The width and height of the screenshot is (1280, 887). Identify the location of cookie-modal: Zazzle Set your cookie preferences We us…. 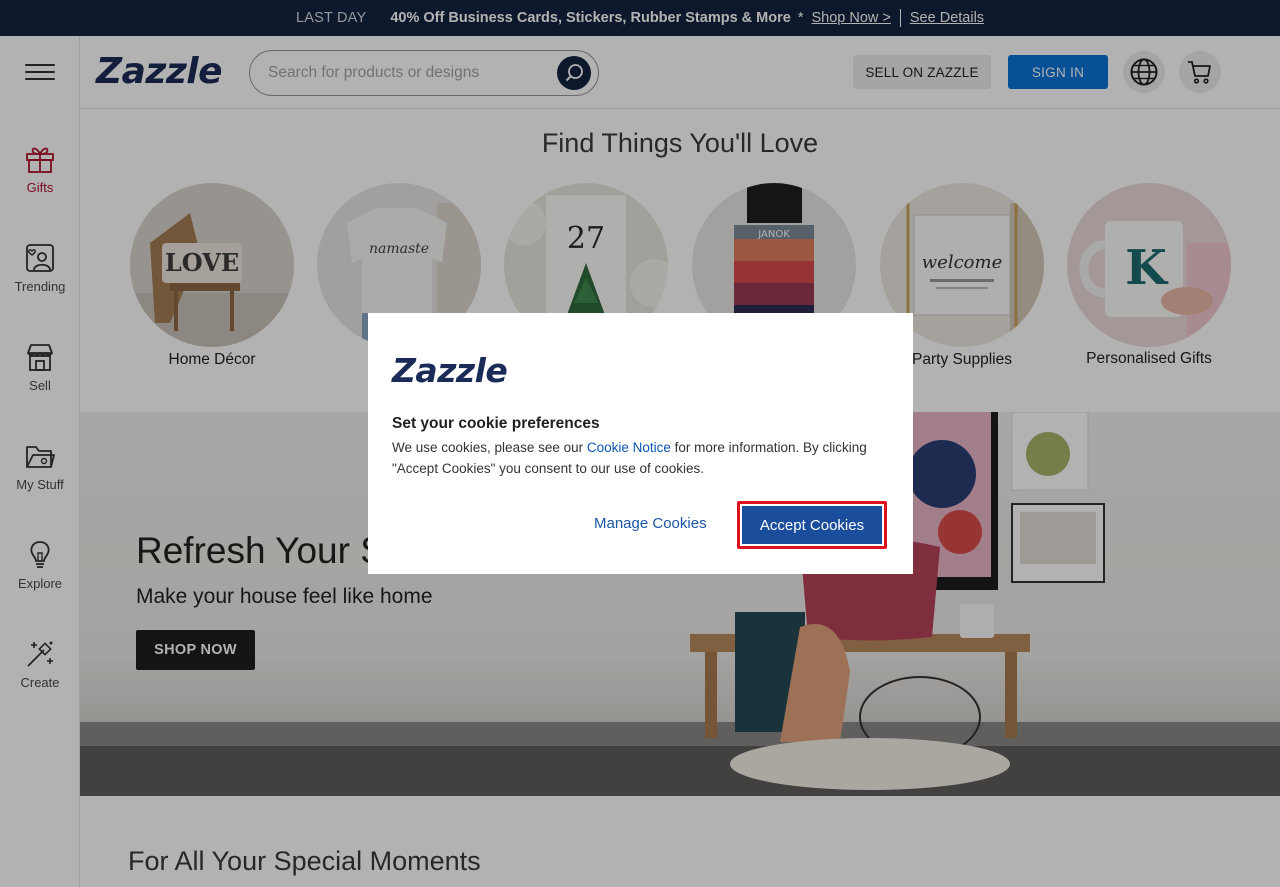
(640, 443).